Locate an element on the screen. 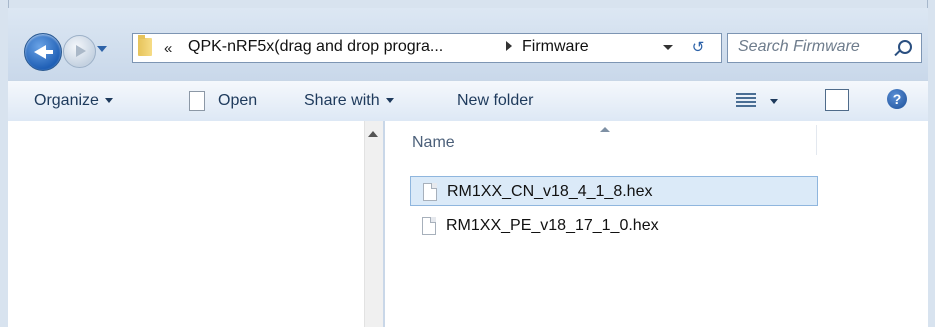 This screenshot has height=327, width=935. search-placeholder: Search Firmware is located at coordinates (799, 47).